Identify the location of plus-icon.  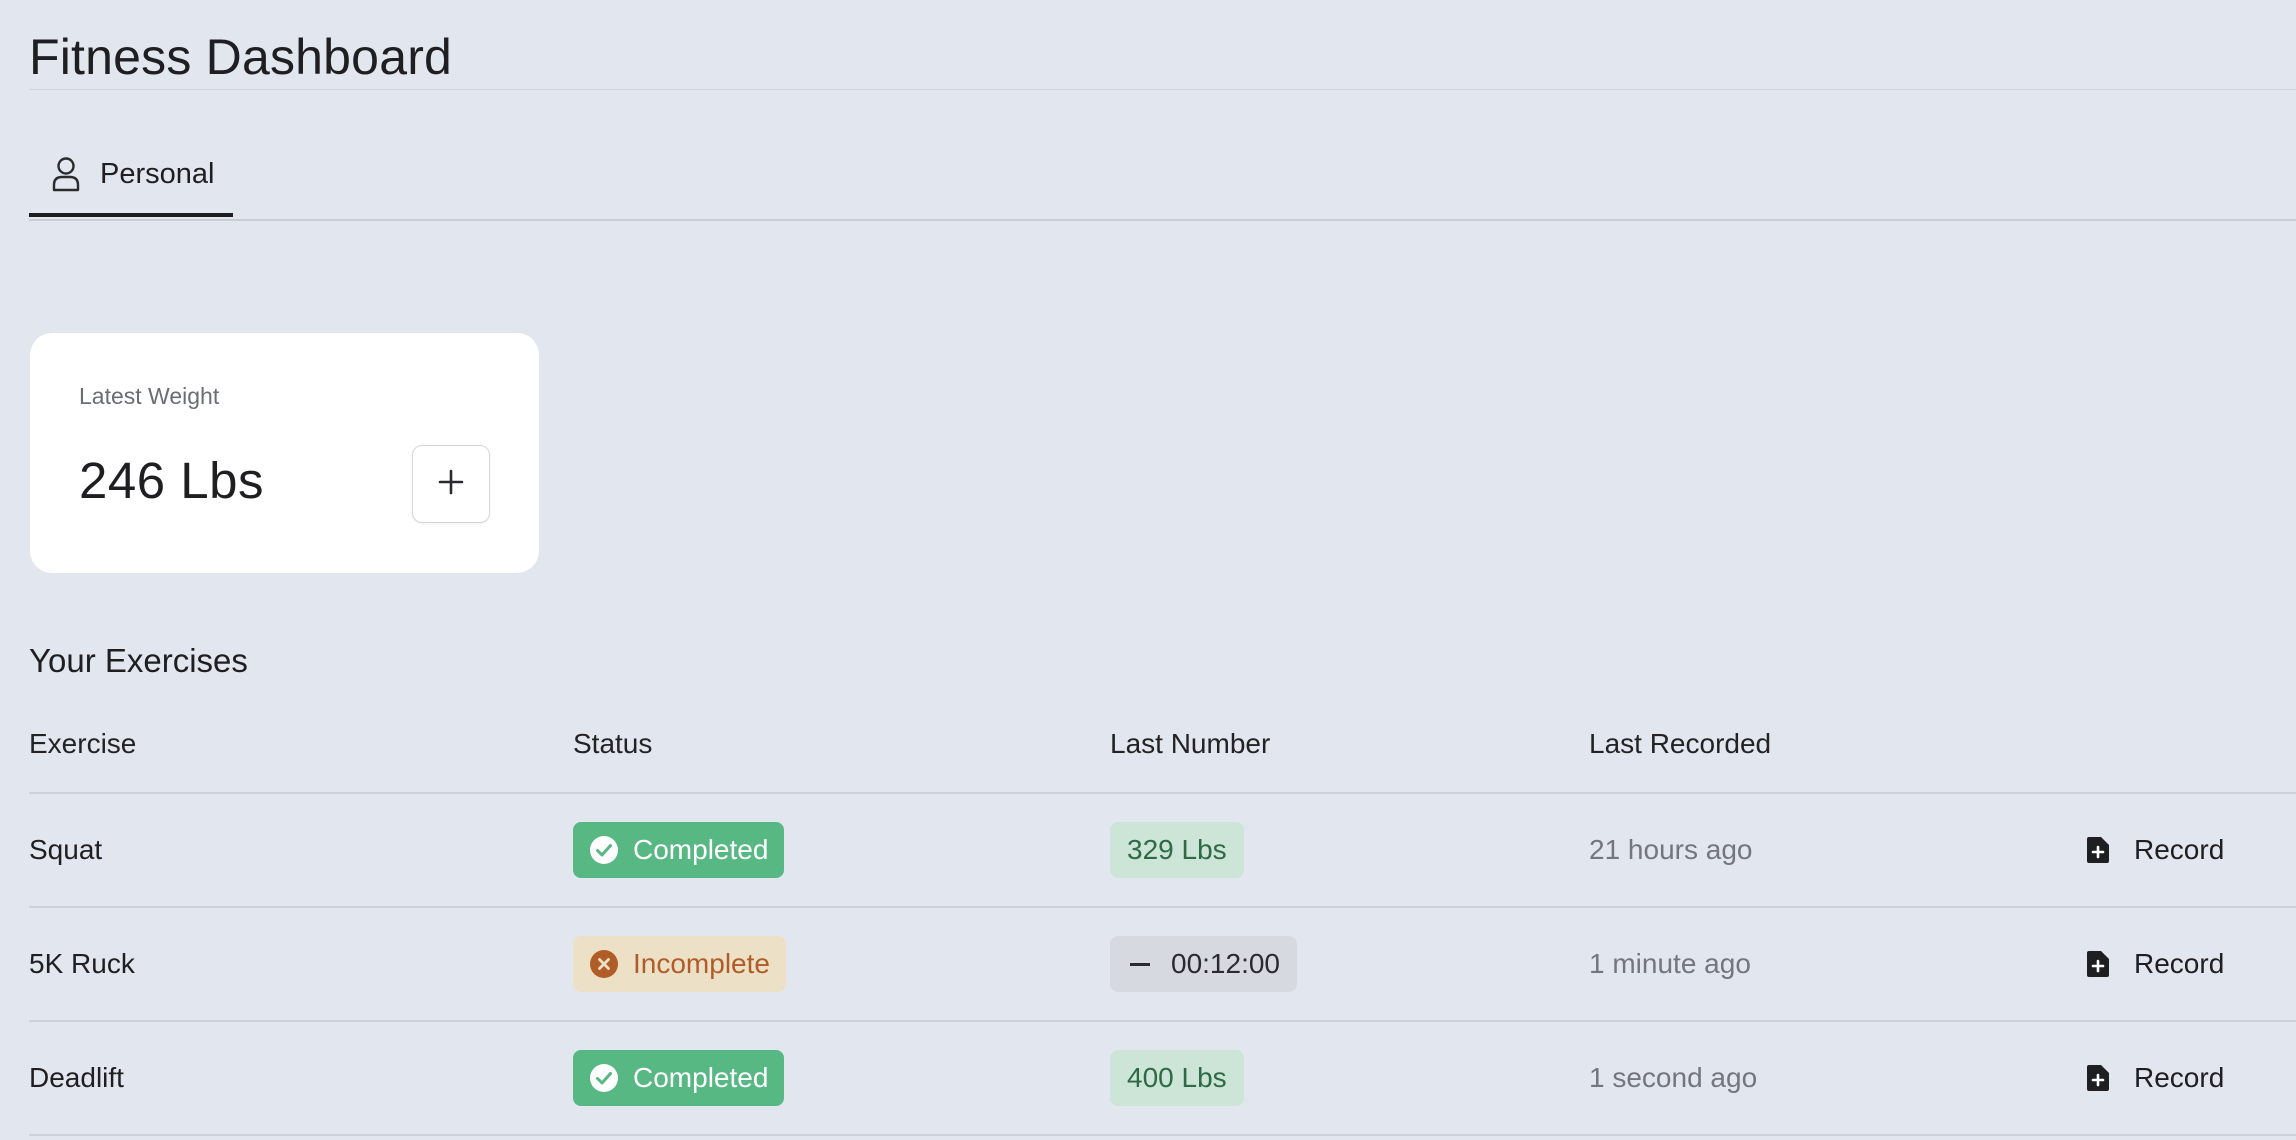
(451, 484).